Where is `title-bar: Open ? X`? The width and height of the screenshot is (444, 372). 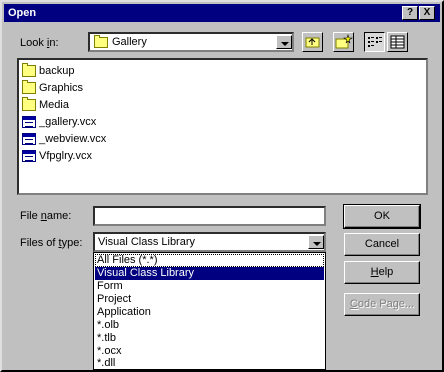
title-bar: Open ? X is located at coordinates (222, 13).